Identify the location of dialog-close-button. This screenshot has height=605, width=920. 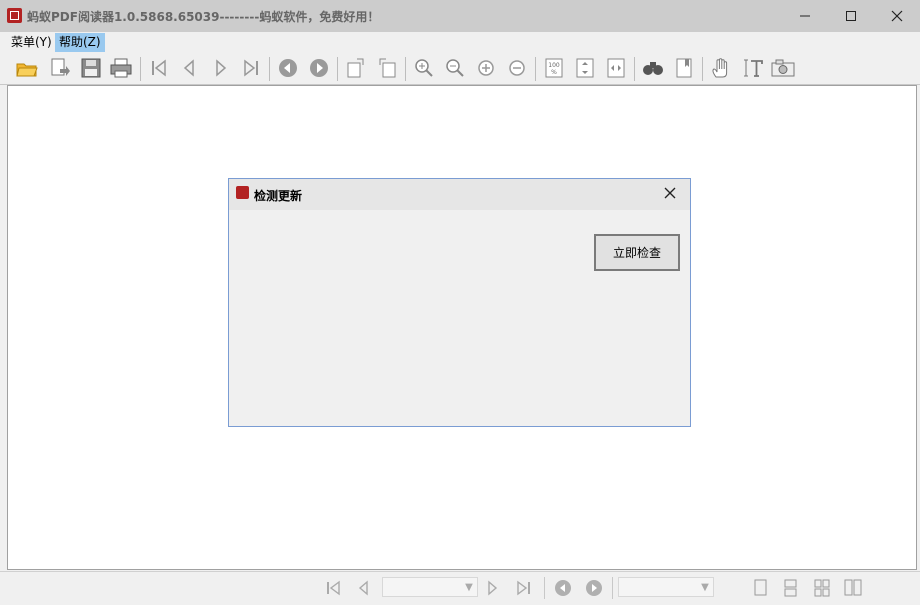
(670, 193).